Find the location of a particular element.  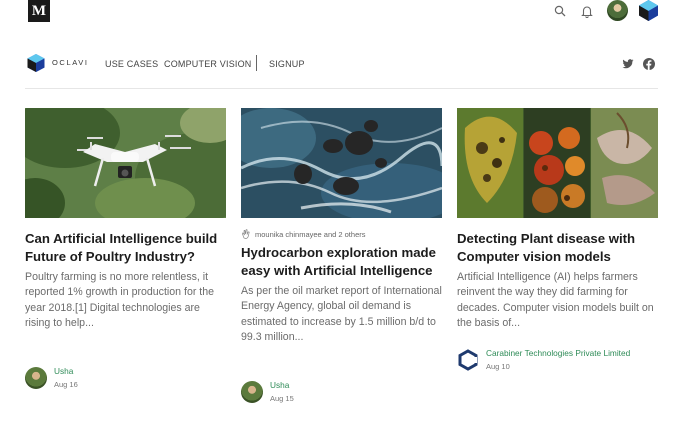

post-image-drone is located at coordinates (125, 163).